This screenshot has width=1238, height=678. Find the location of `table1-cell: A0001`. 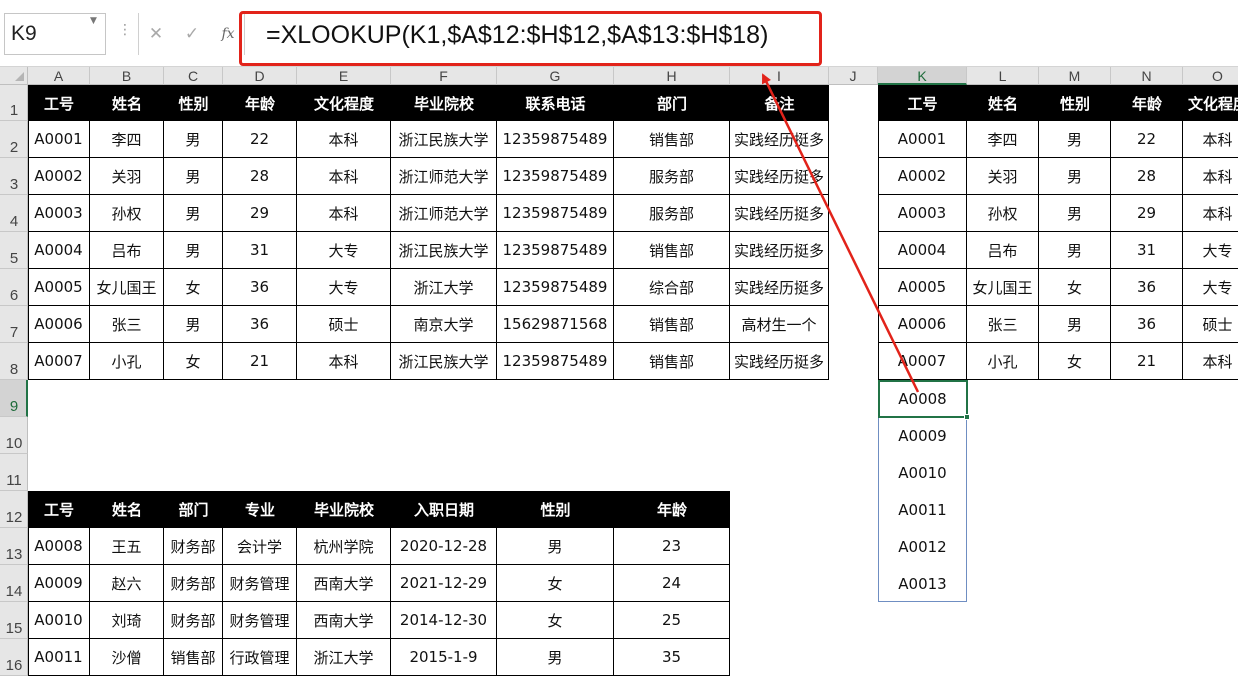

table1-cell: A0001 is located at coordinates (59, 139).